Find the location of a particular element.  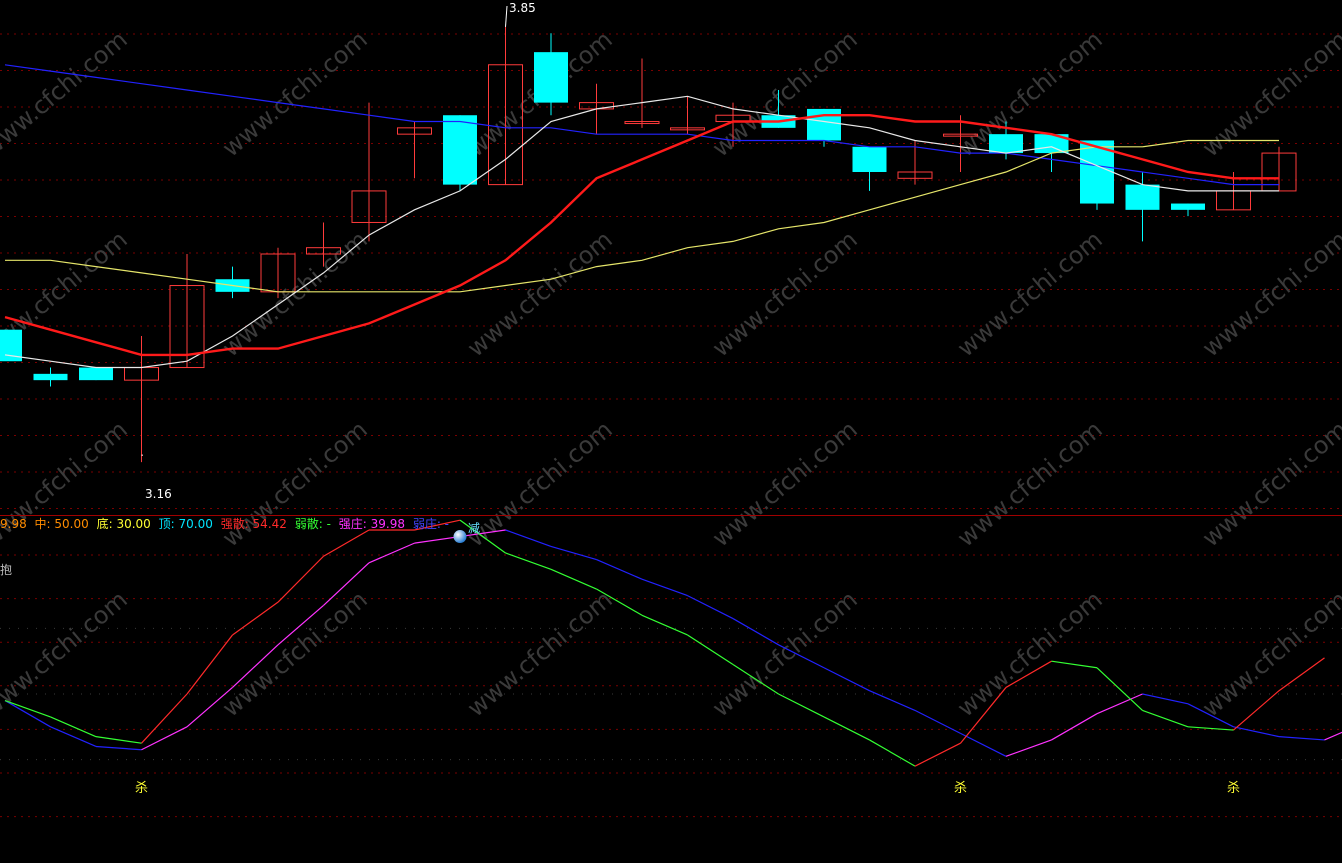

reduce-marker-ball is located at coordinates (460, 537).